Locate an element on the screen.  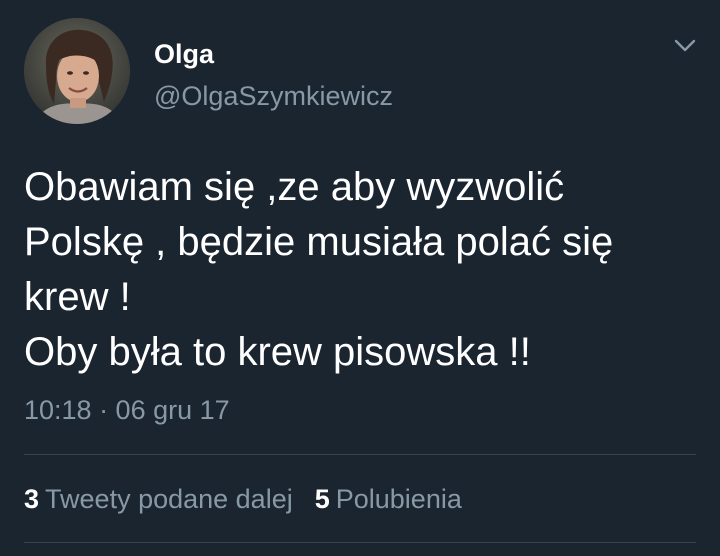
retweets-count: 3 is located at coordinates (32, 499).